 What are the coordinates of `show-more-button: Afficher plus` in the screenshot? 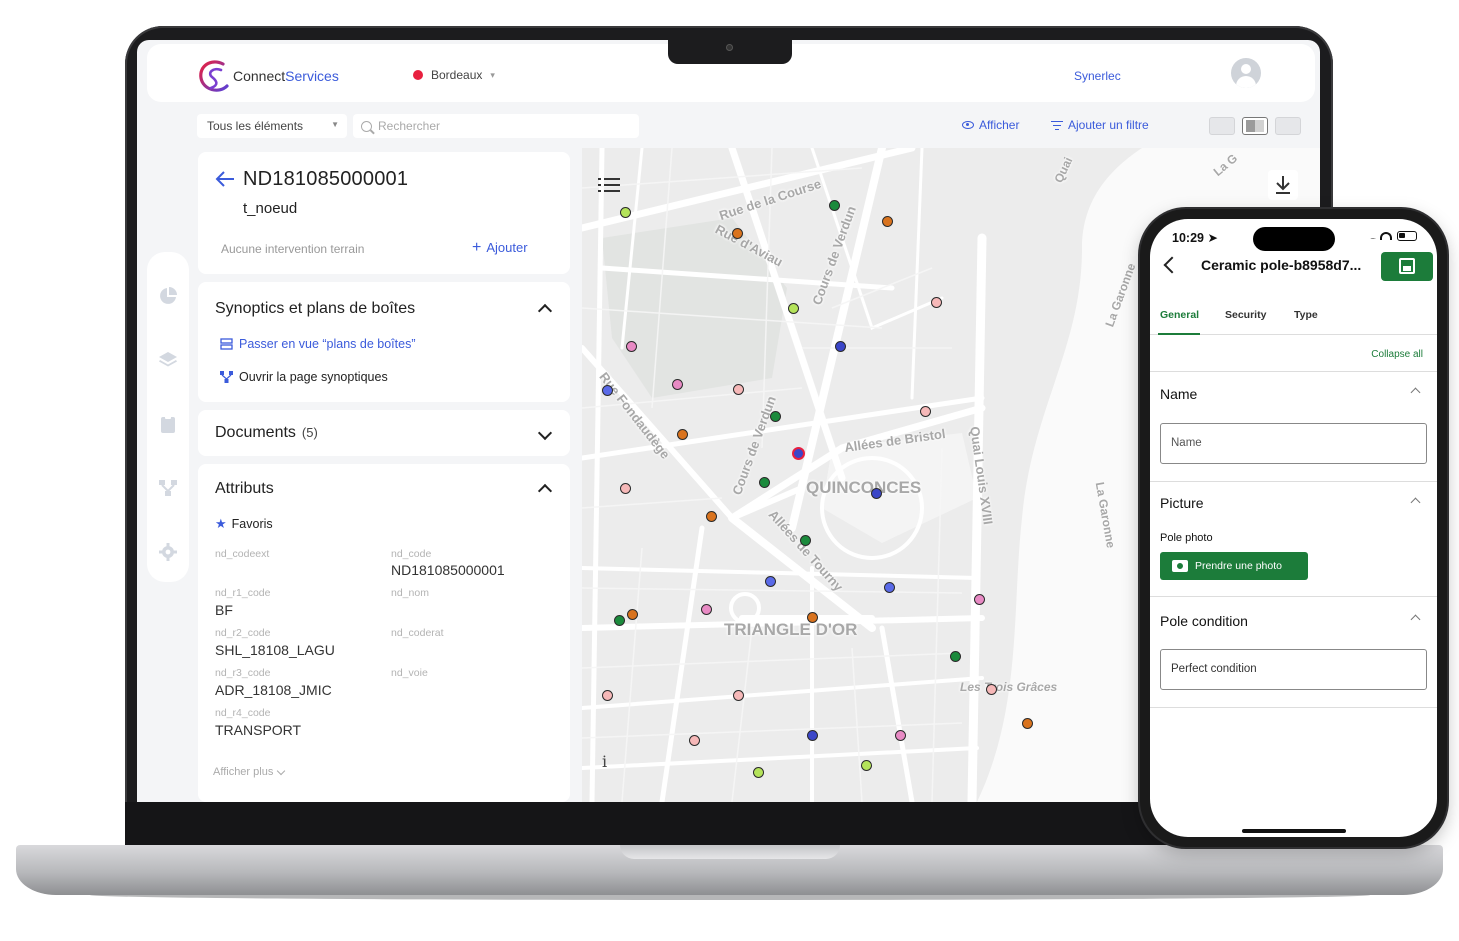 It's located at (249, 772).